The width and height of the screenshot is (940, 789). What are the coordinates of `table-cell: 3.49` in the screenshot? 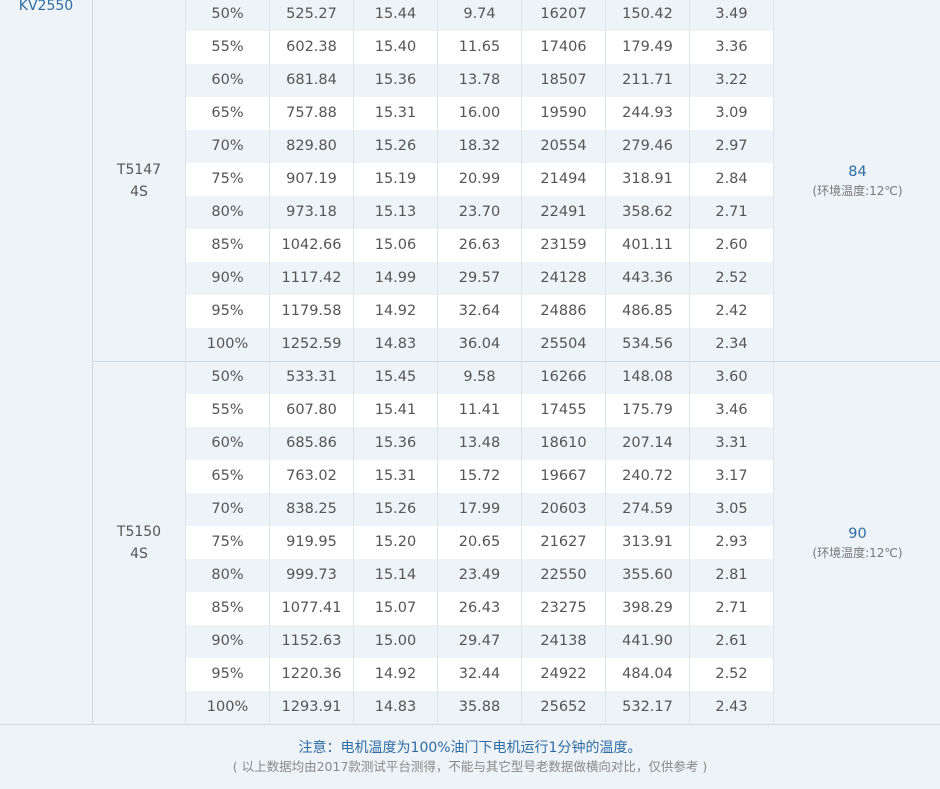 It's located at (731, 15).